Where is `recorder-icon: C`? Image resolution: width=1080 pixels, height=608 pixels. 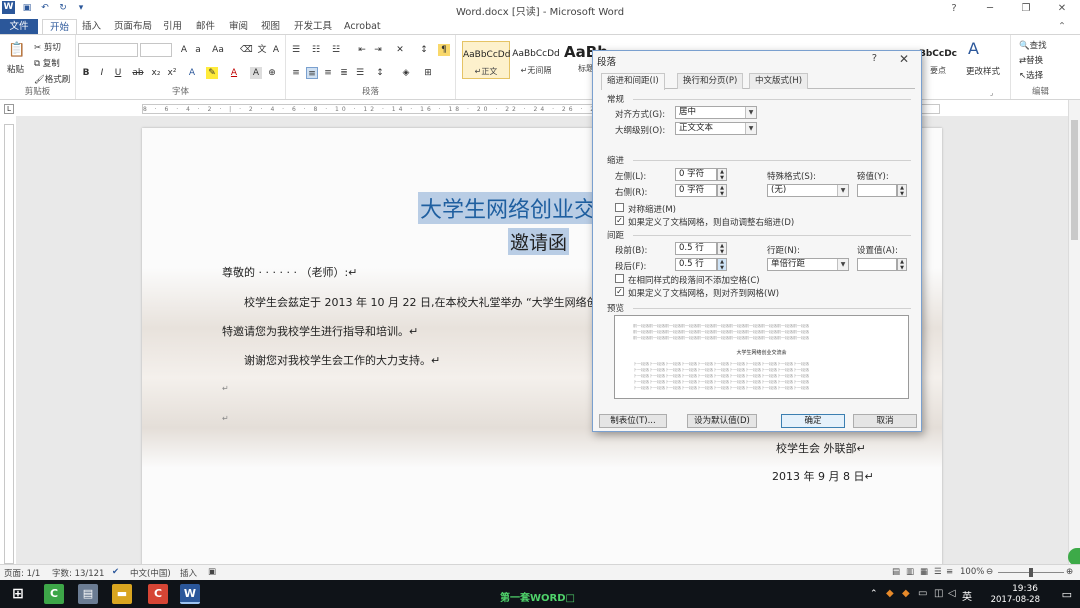
recorder-icon: C is located at coordinates (158, 594).